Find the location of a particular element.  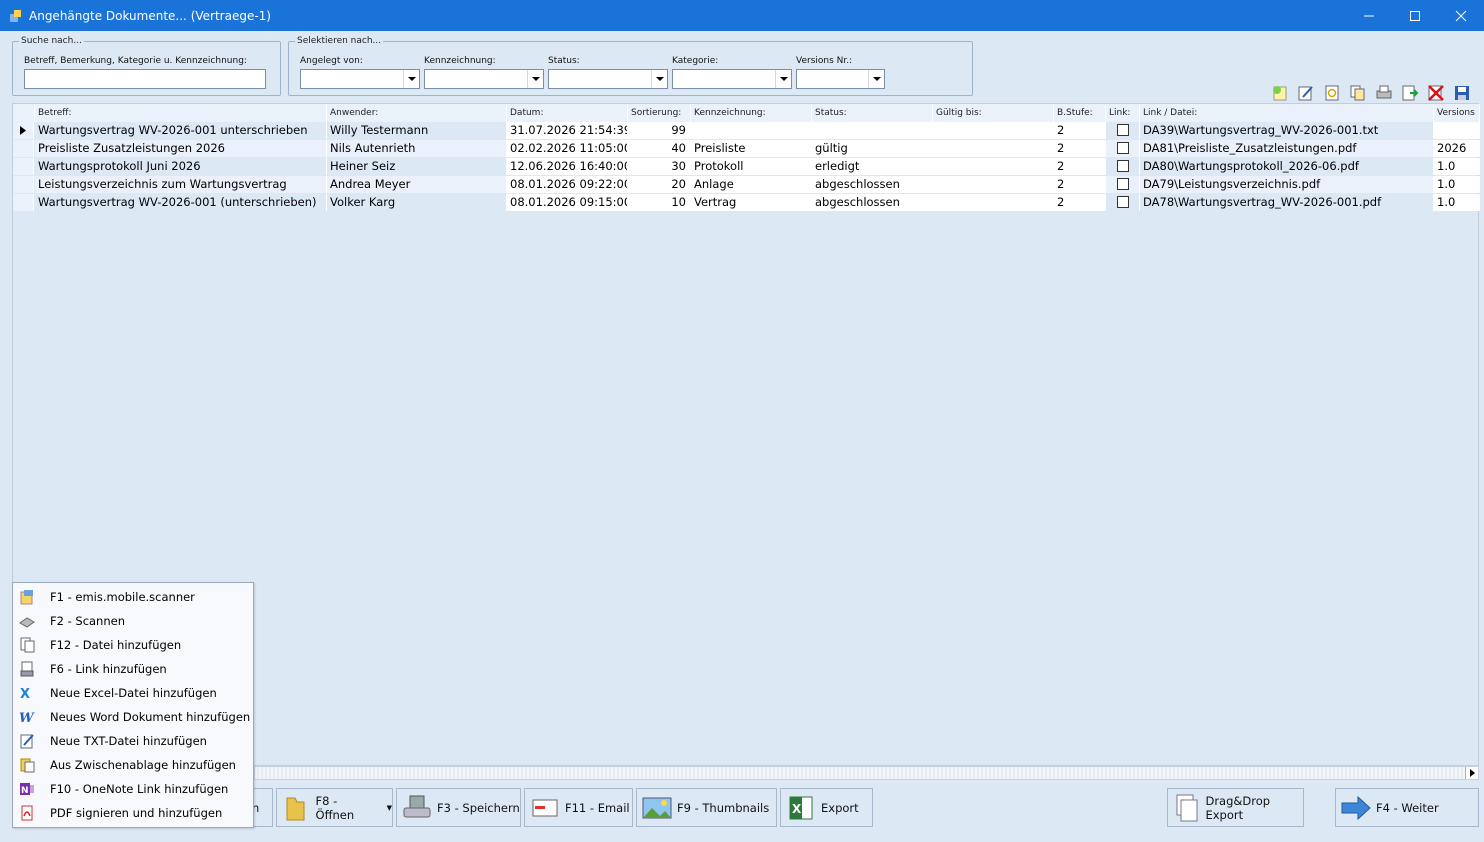

scroll-right-icon is located at coordinates (1471, 773).